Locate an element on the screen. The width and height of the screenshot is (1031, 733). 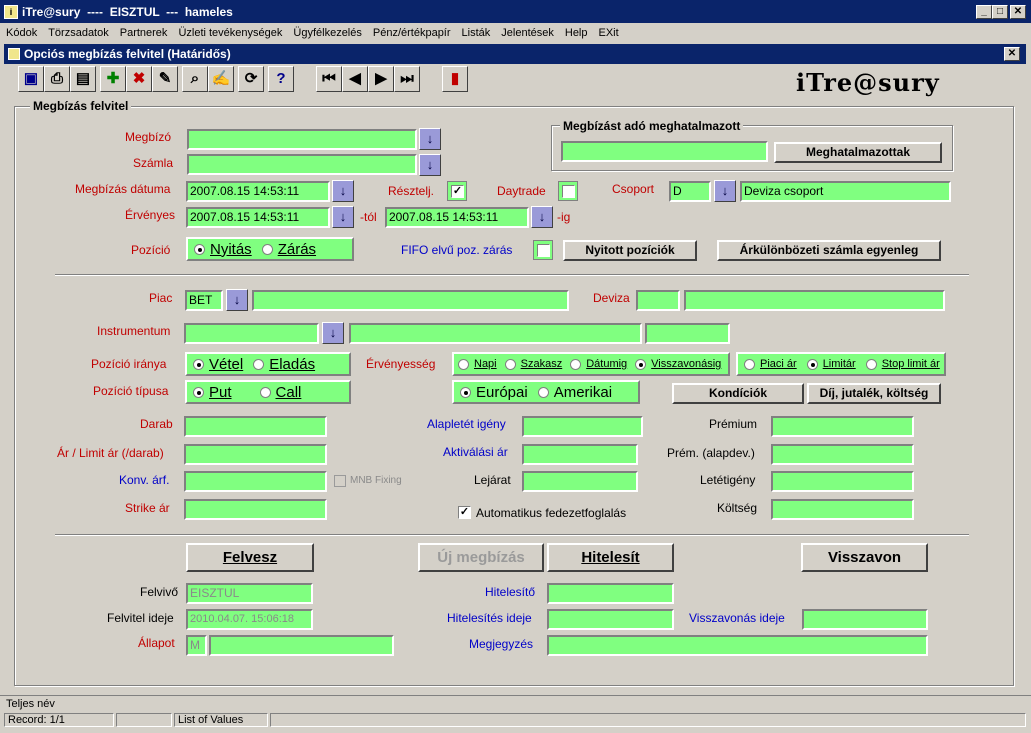
ervenyes-from-field: 2007.08.15 14:53:11 is located at coordinates (258, 217).